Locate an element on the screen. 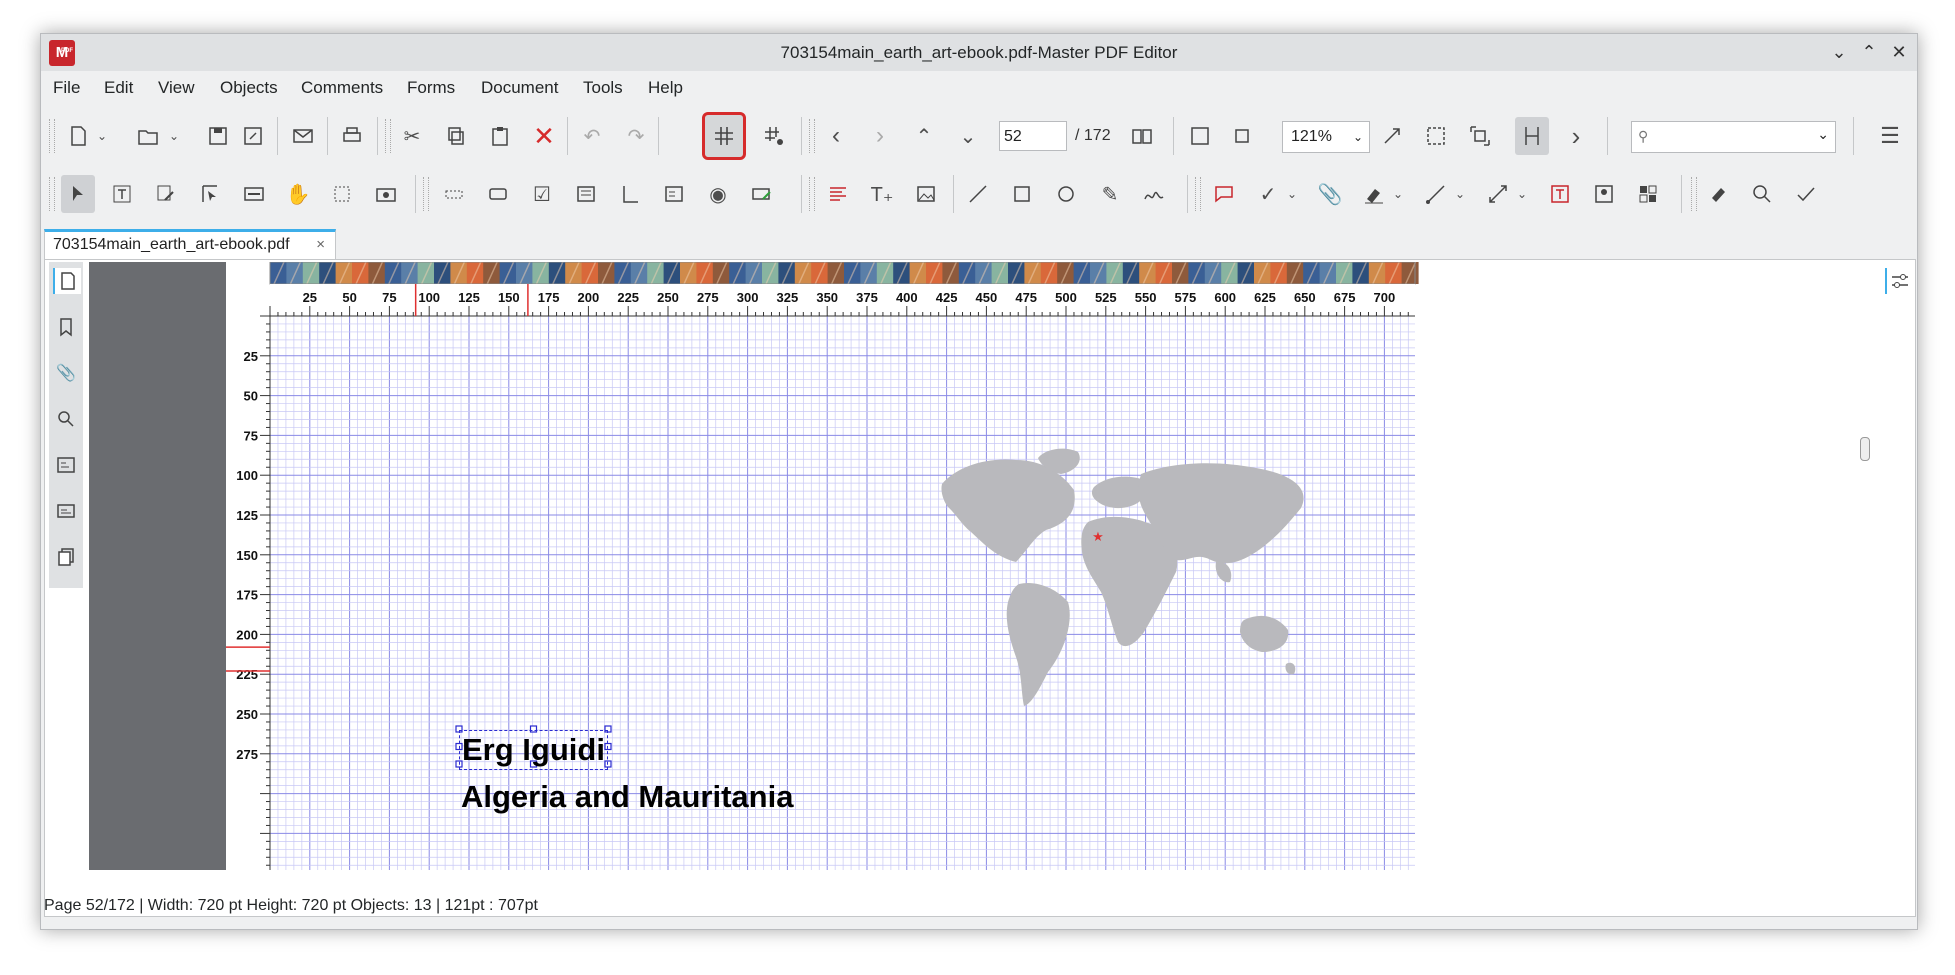 Image resolution: width=1955 pixels, height=975 pixels. snapshot-camera-icon is located at coordinates (386, 194).